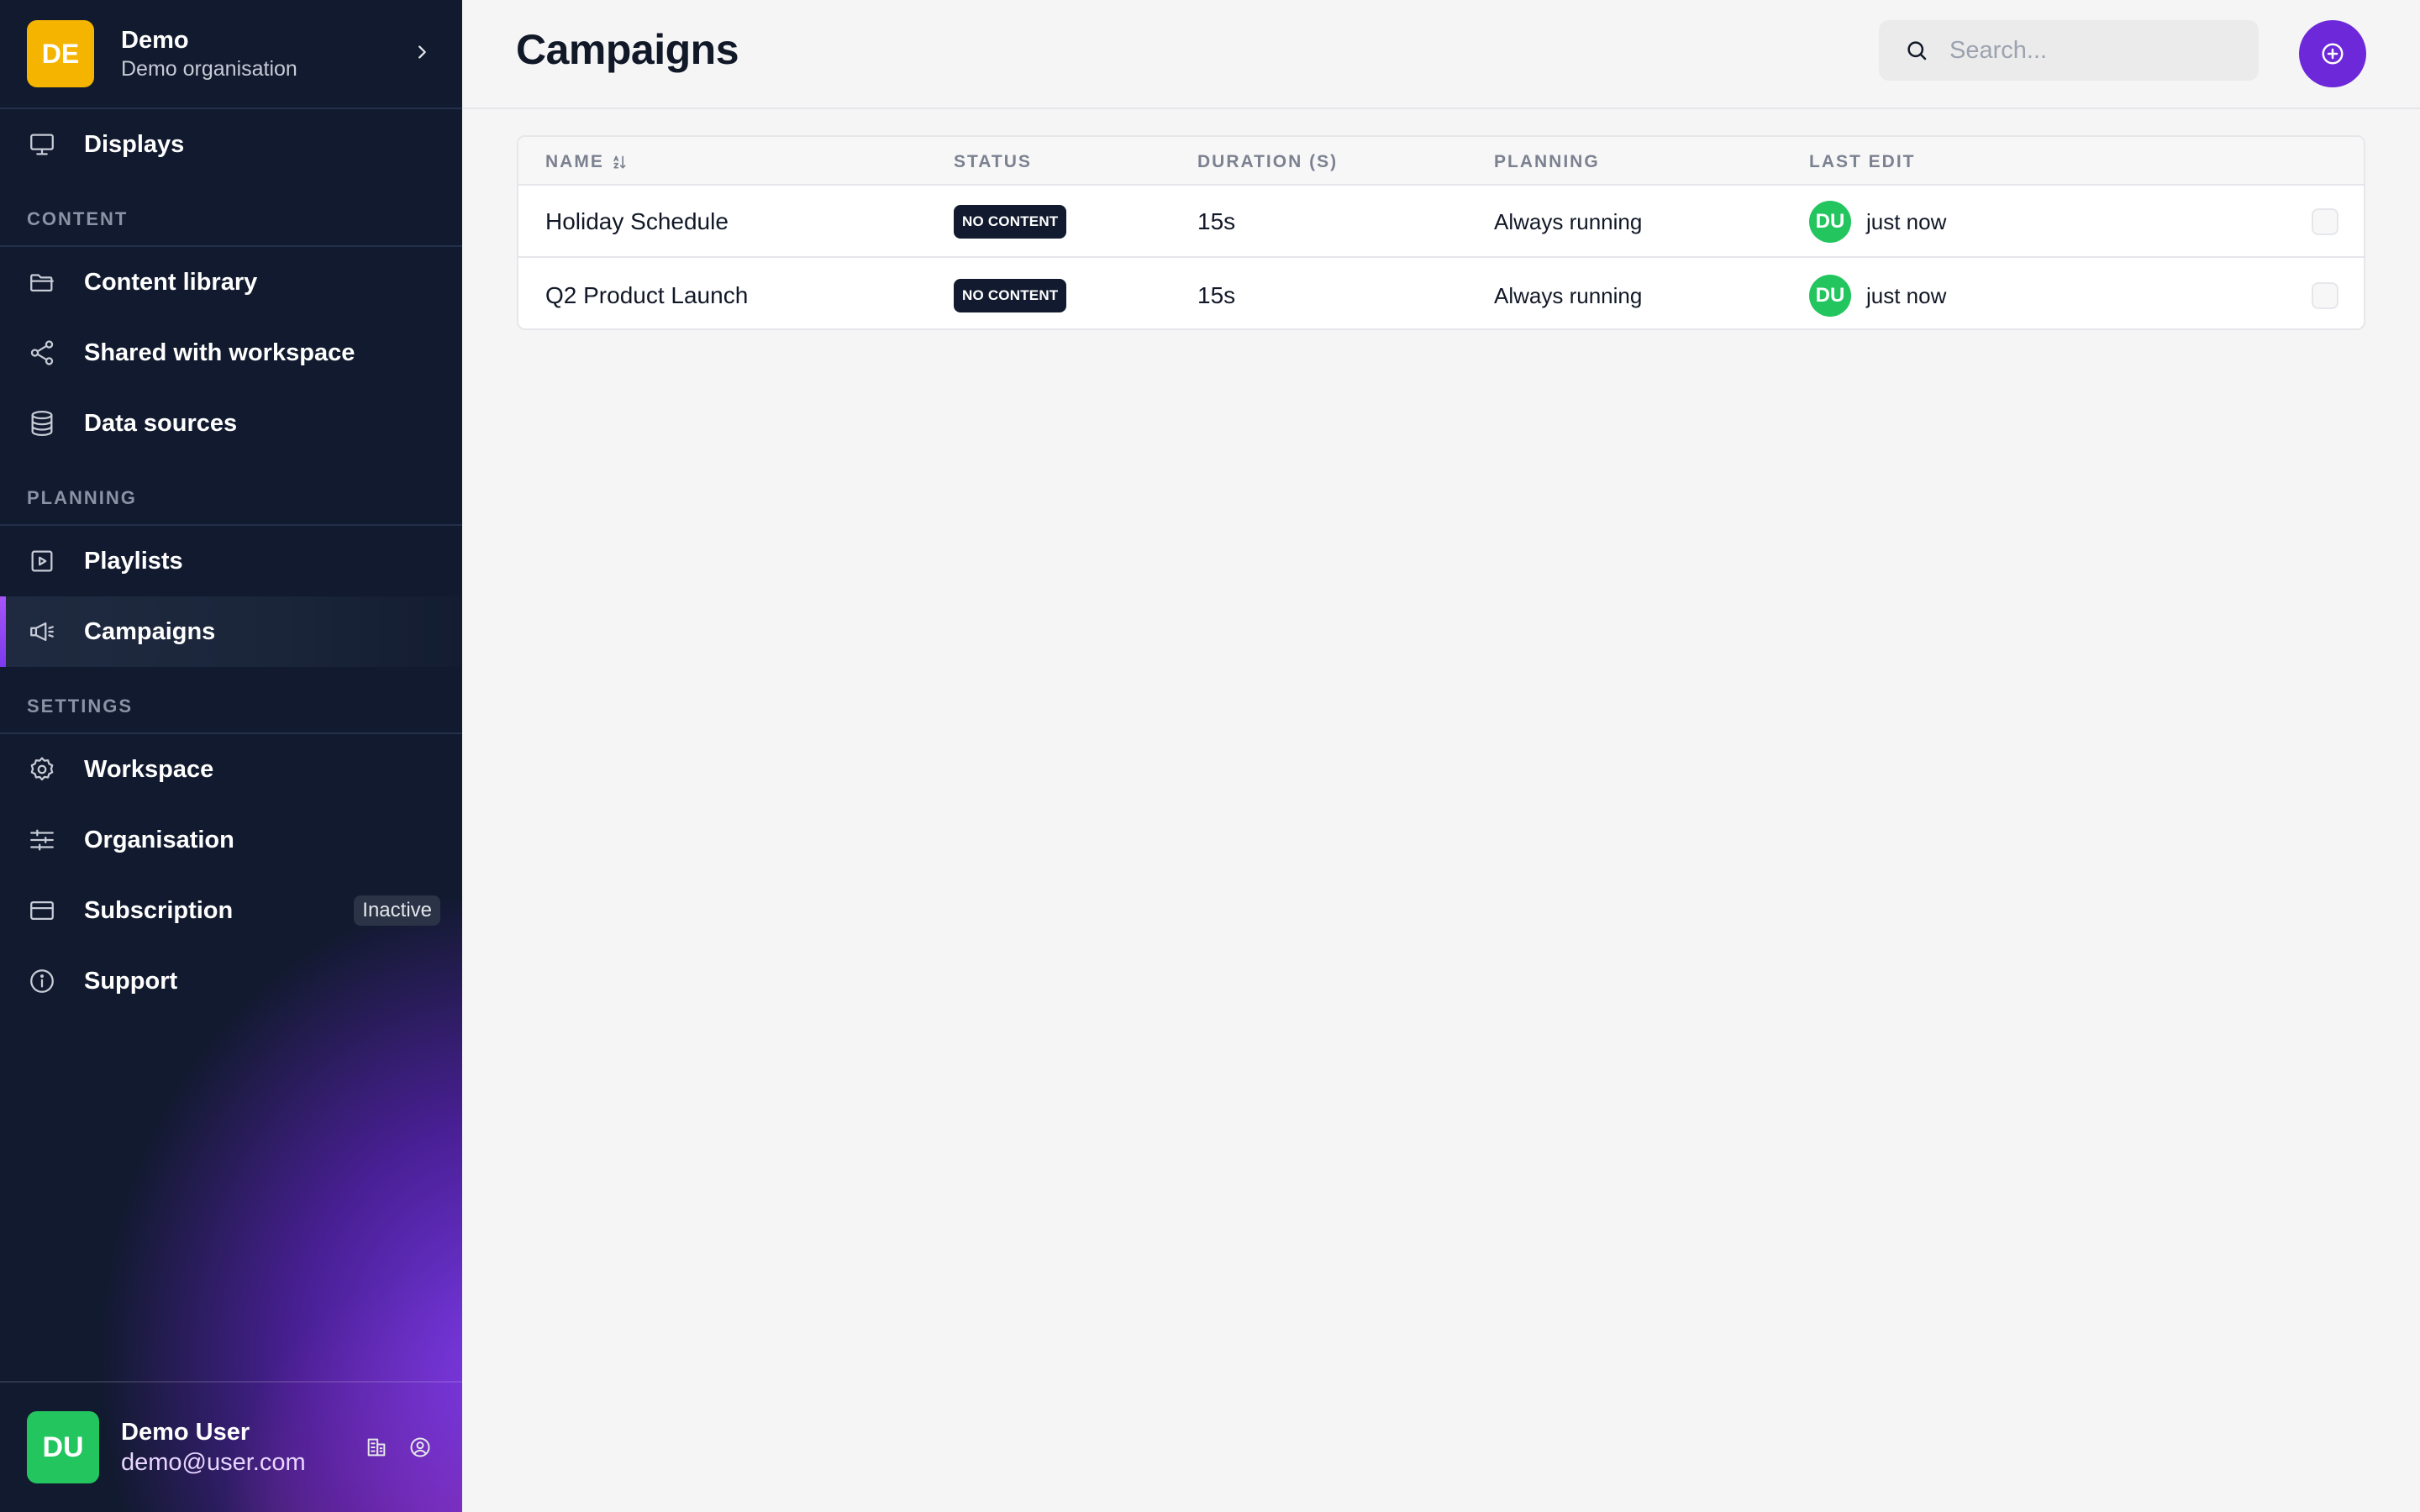 The image size is (2420, 1512). What do you see at coordinates (219, 352) in the screenshot?
I see `sidebar-item-label: Shared with workspace` at bounding box center [219, 352].